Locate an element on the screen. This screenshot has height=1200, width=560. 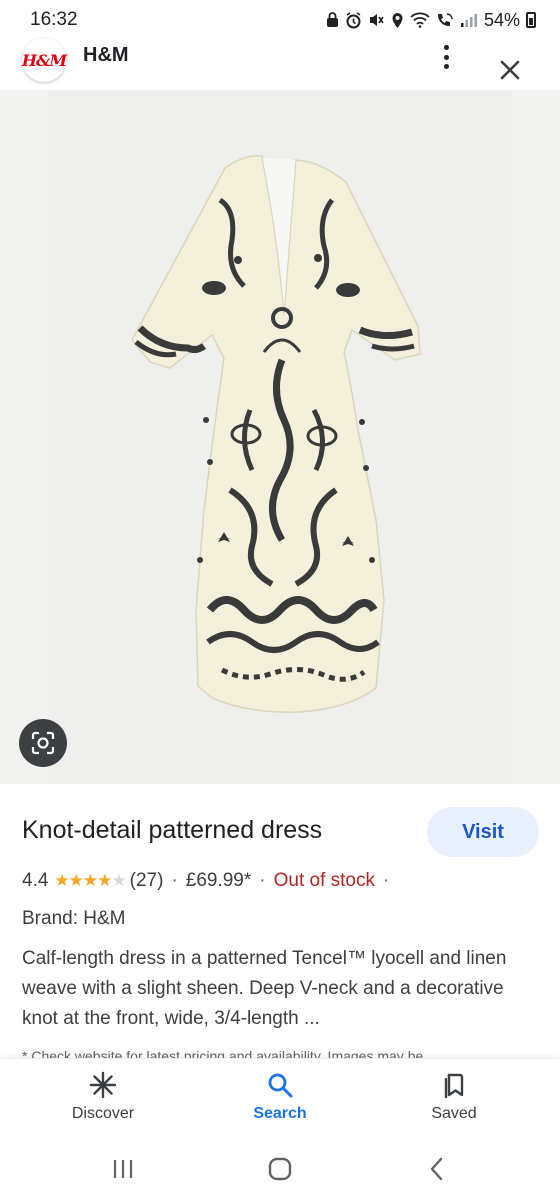
rating-value: 4.4 is located at coordinates (35, 880).